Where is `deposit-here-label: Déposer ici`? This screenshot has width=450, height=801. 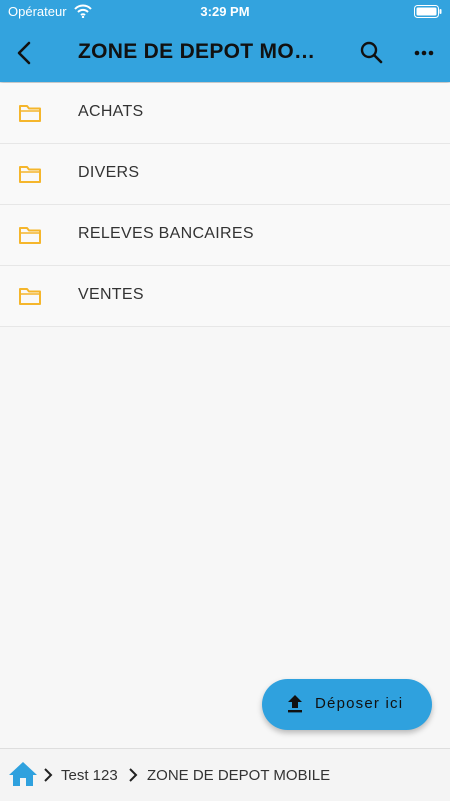
deposit-here-label: Déposer ici is located at coordinates (359, 703).